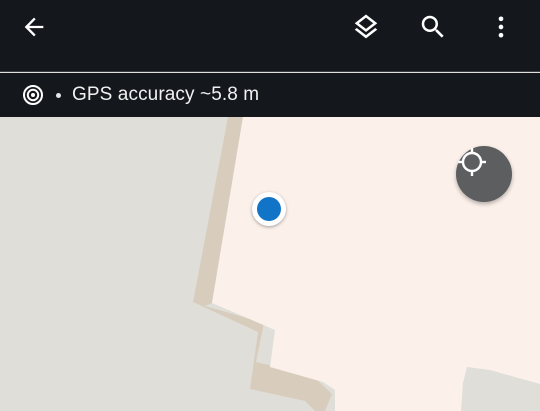 The width and height of the screenshot is (540, 411). I want to click on layers-icon, so click(366, 26).